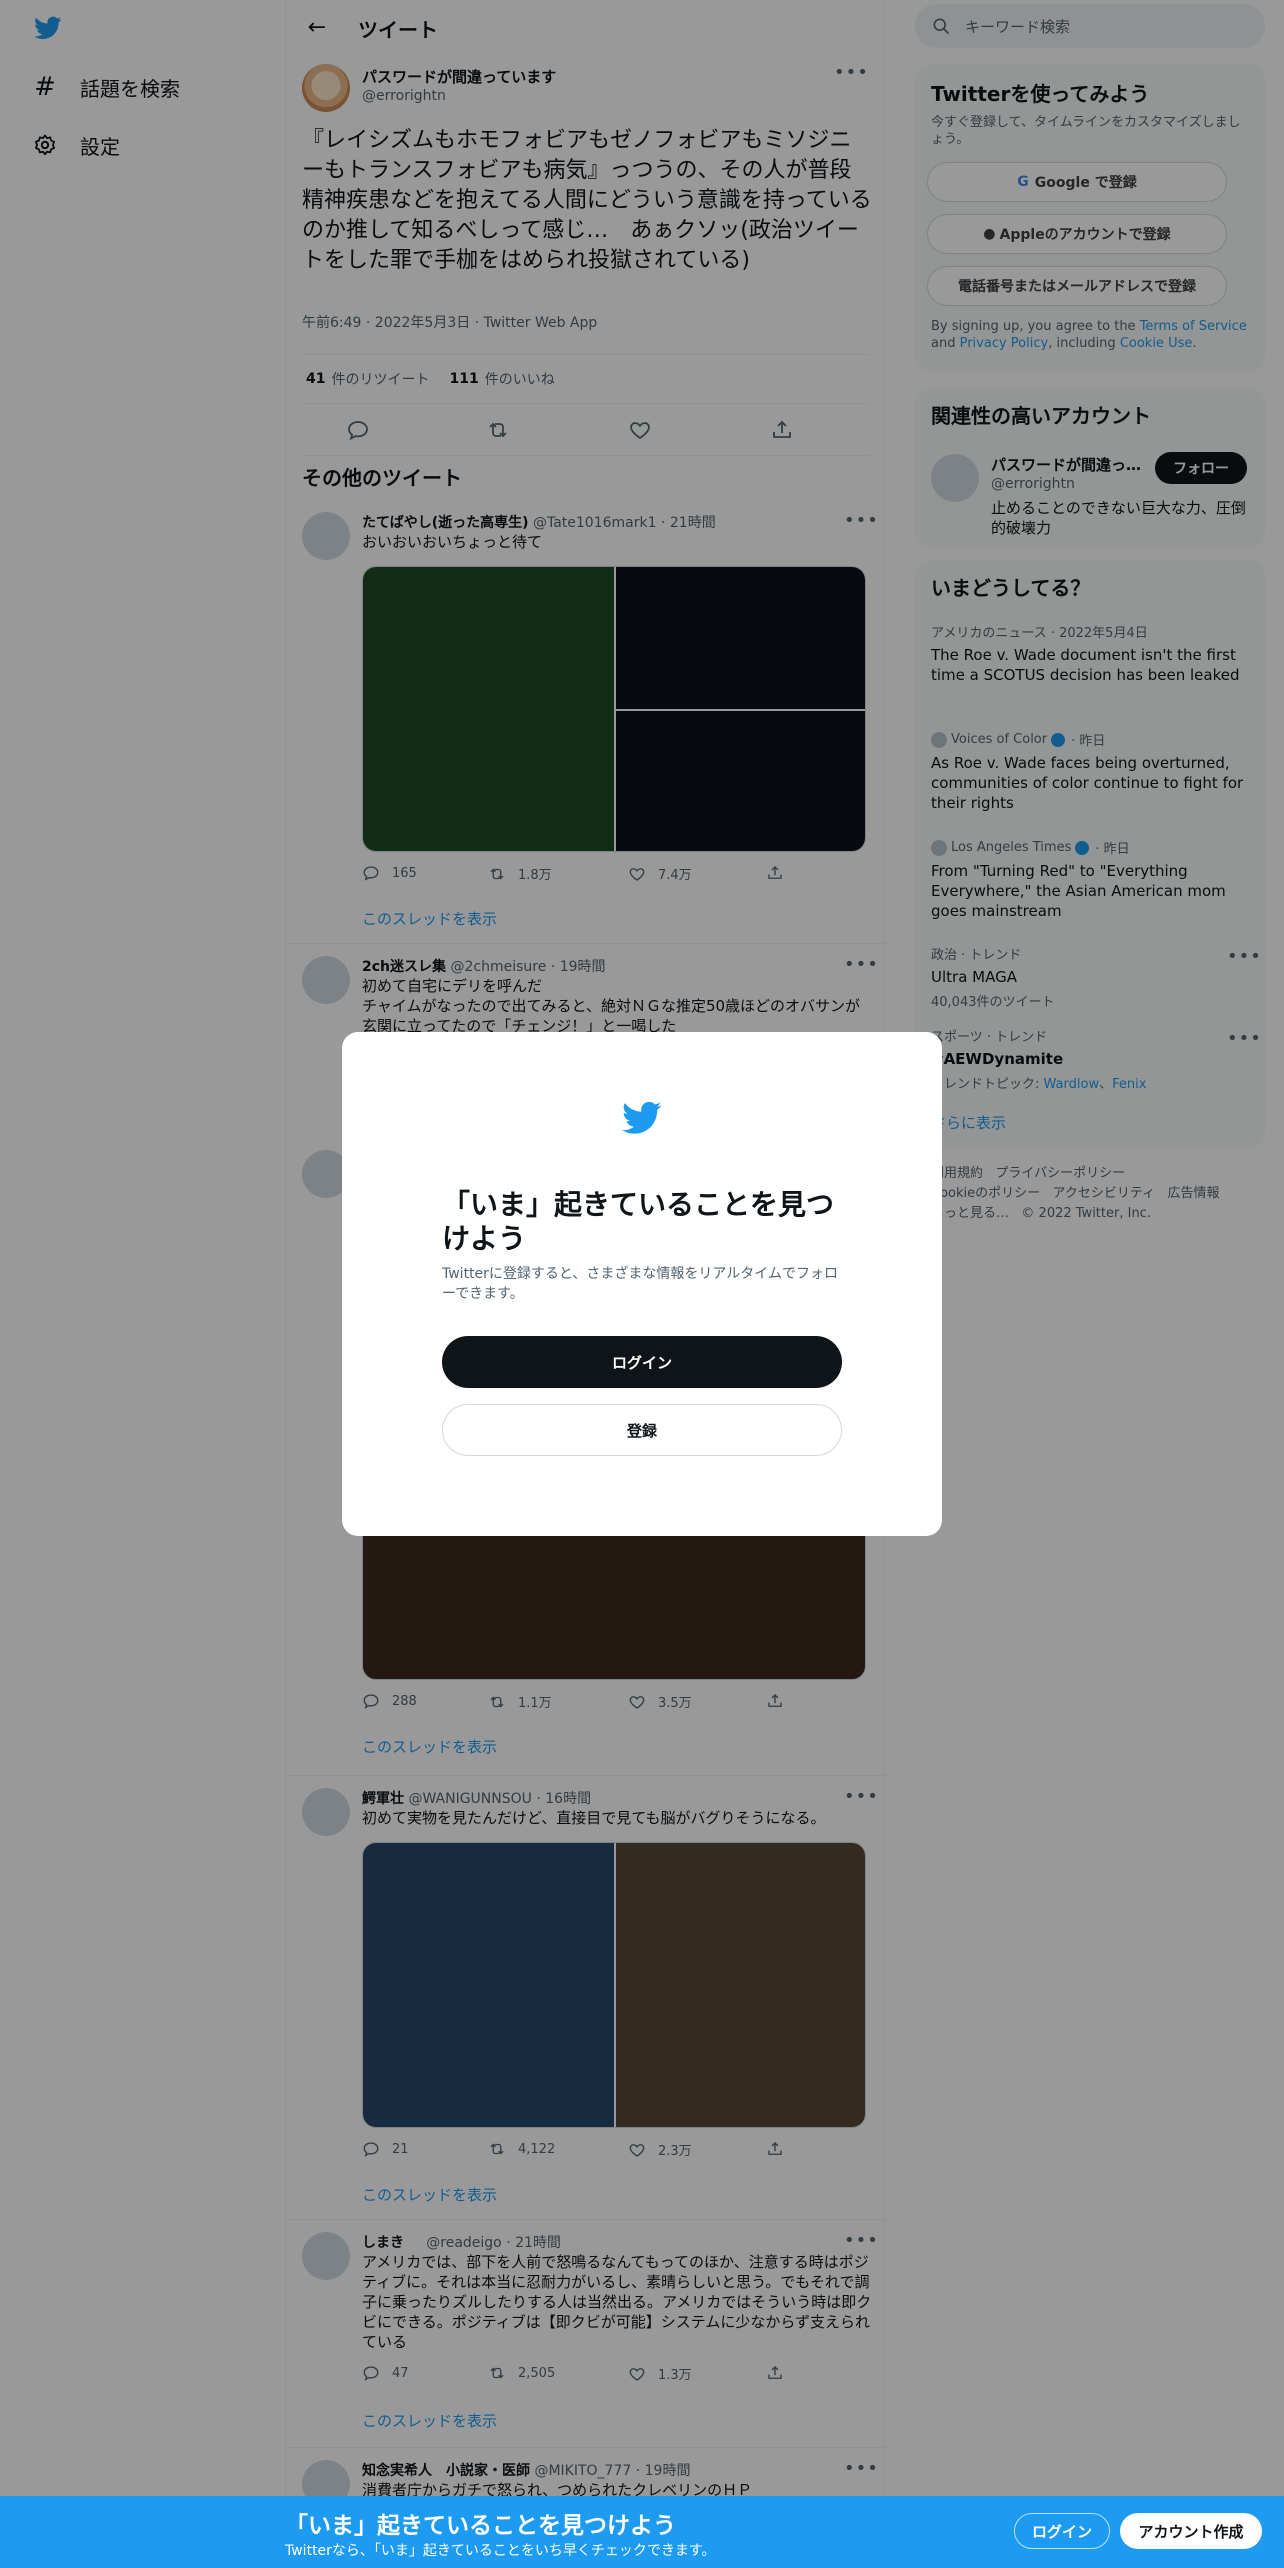 This screenshot has height=2568, width=1284. I want to click on bottom-bar-title: 「いま」起きていることを見つけよう, so click(480, 2526).